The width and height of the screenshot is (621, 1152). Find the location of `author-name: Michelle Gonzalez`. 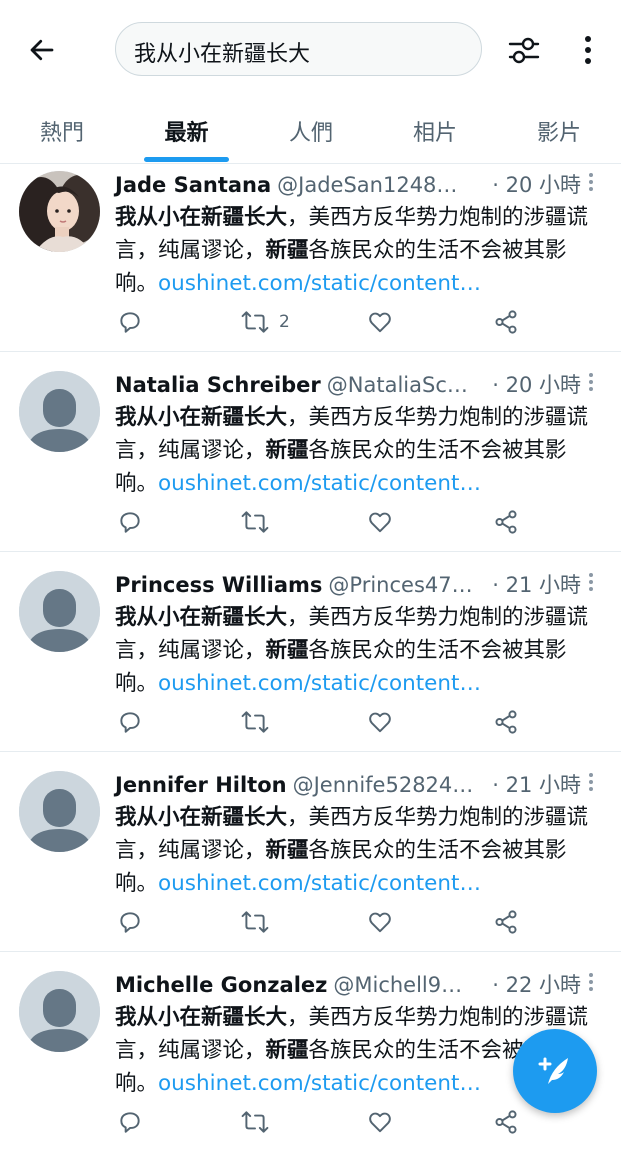

author-name: Michelle Gonzalez is located at coordinates (221, 985).